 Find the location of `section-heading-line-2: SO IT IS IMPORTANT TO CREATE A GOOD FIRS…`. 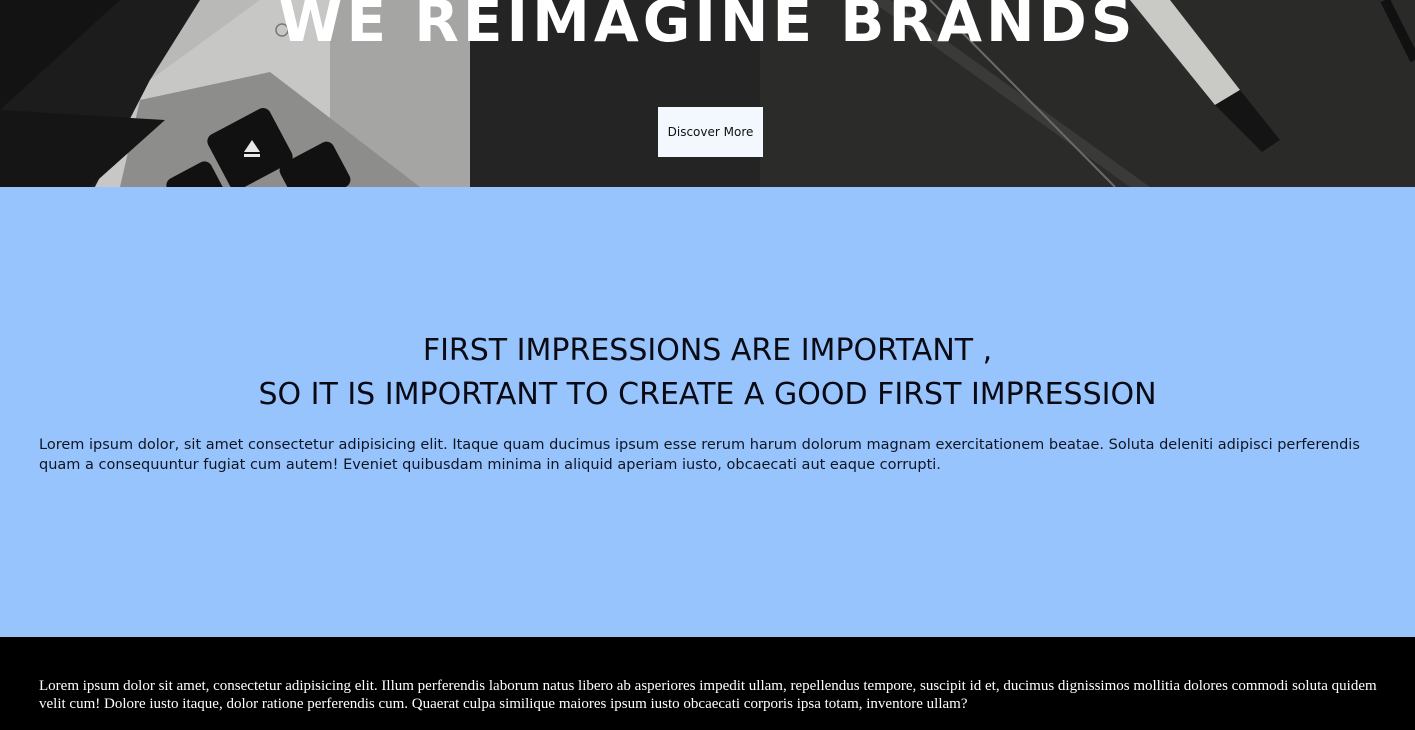

section-heading-line-2: SO IT IS IMPORTANT TO CREATE A GOOD FIRS… is located at coordinates (707, 394).